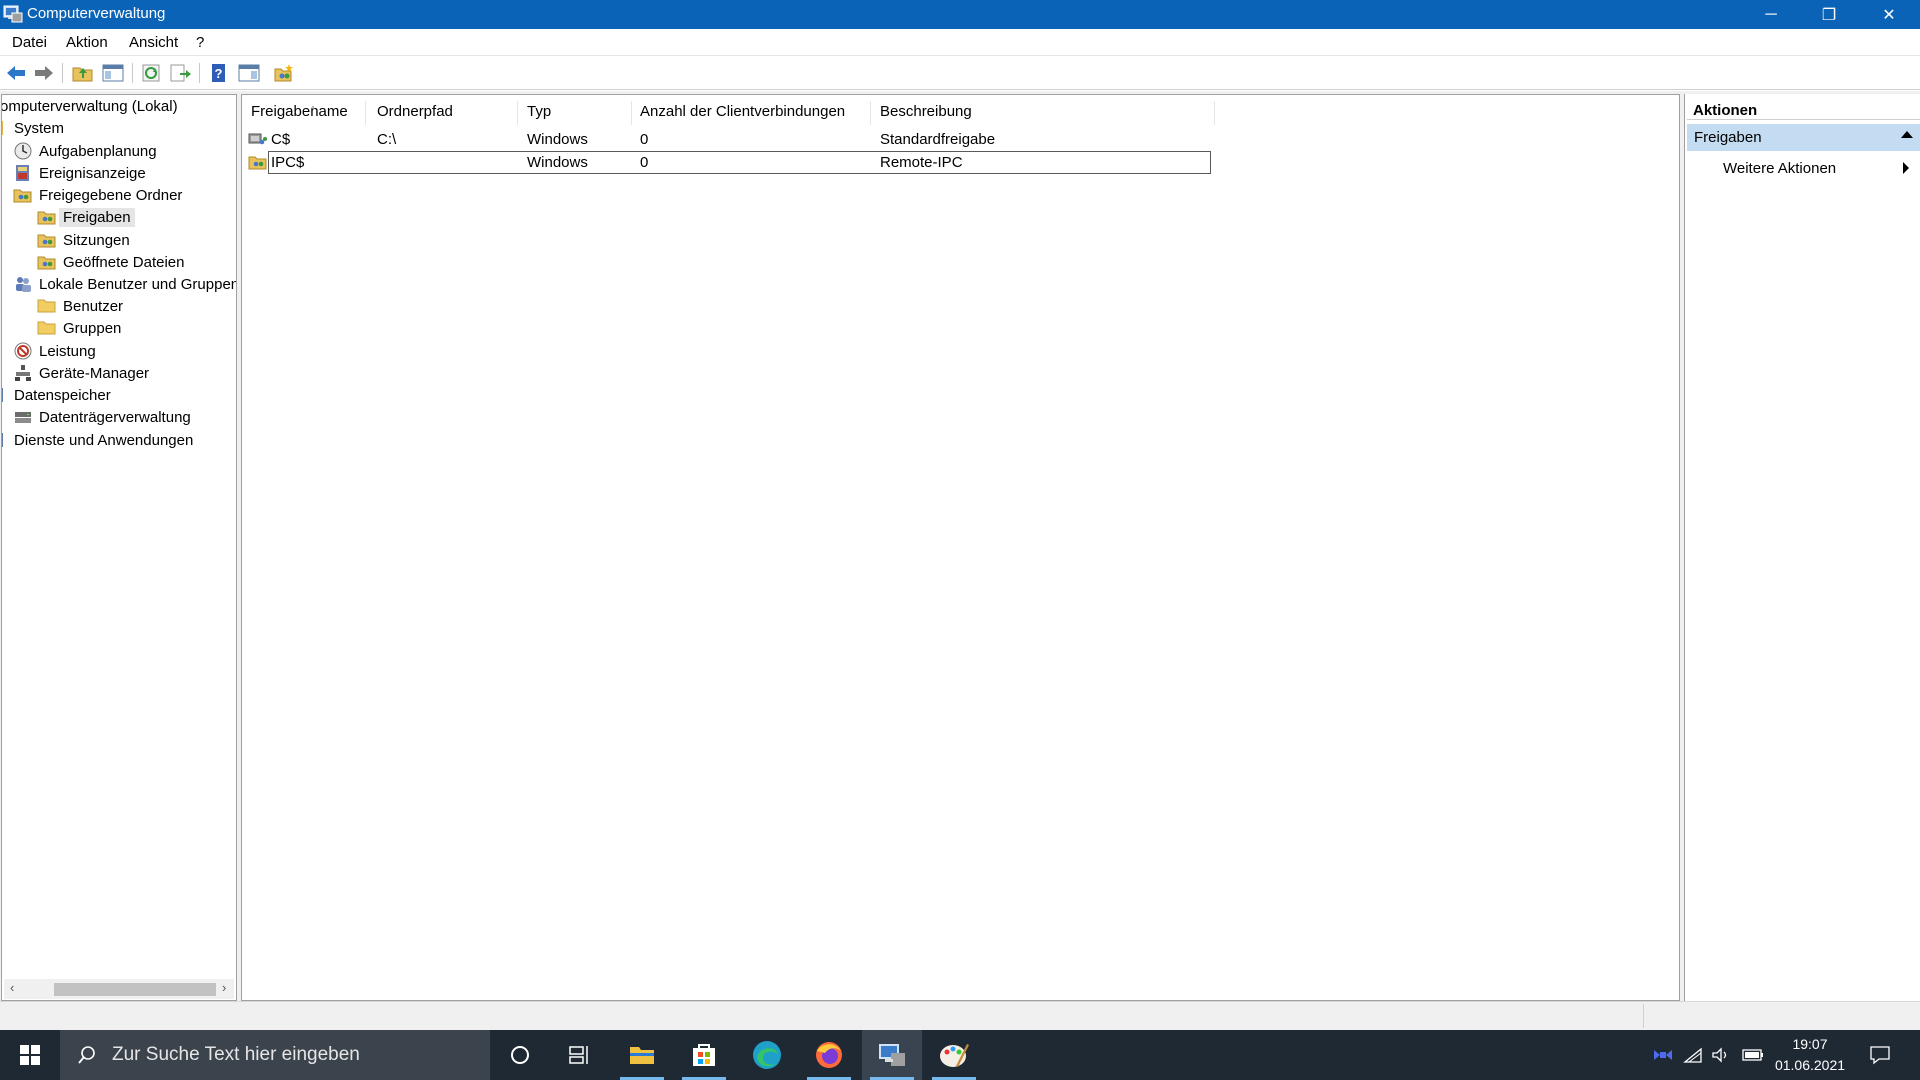 Image resolution: width=1920 pixels, height=1080 pixels. What do you see at coordinates (1906, 168) in the screenshot?
I see `submenu-arrow-icon` at bounding box center [1906, 168].